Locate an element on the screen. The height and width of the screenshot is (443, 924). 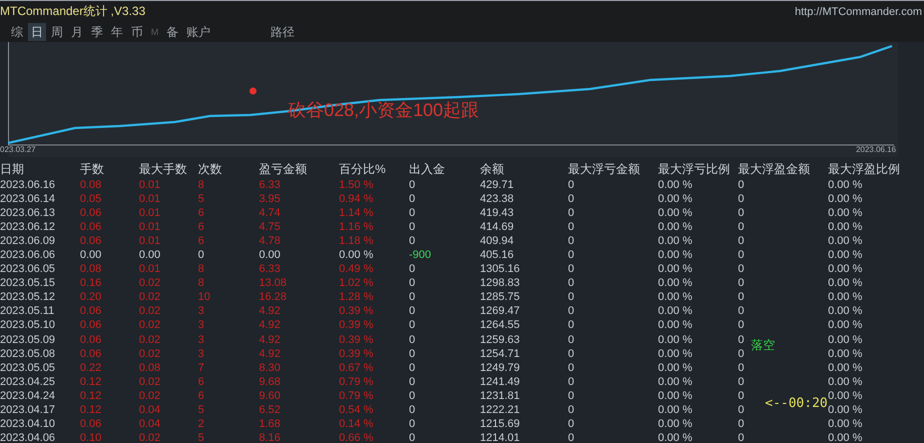
table-cell: 1.18 % is located at coordinates (356, 241).